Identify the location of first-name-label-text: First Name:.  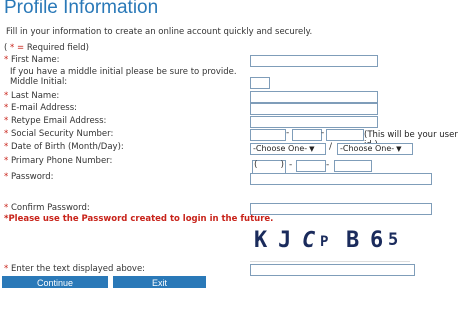
(35, 60).